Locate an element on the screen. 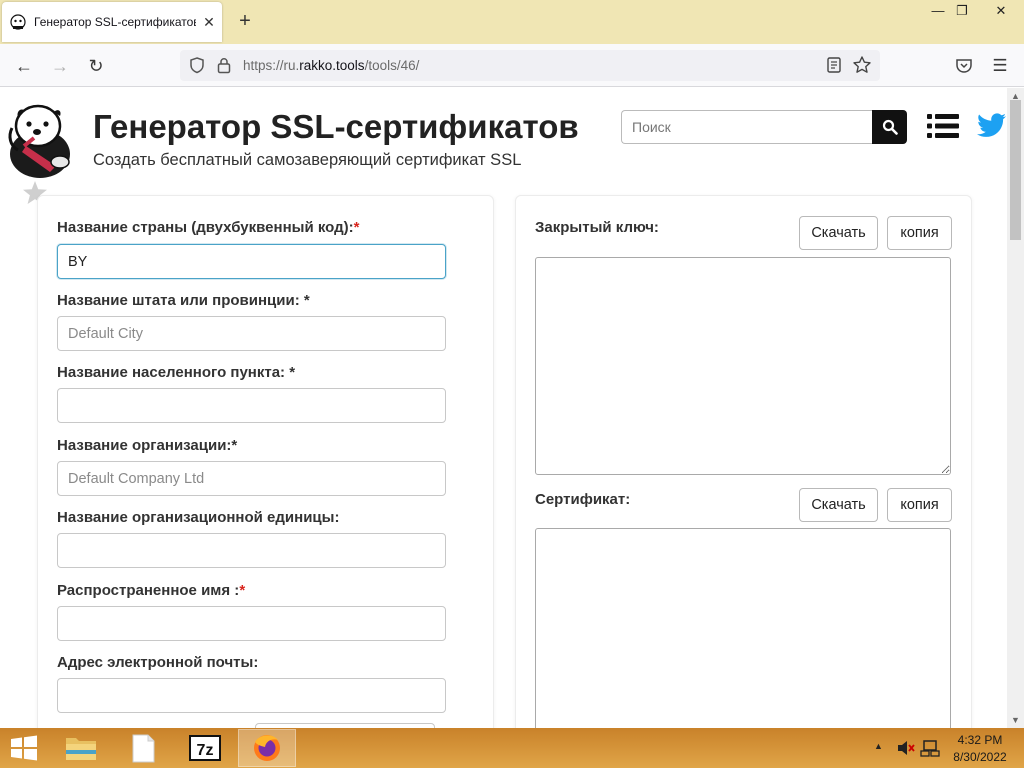 The height and width of the screenshot is (768, 1024). state-input is located at coordinates (251, 333).